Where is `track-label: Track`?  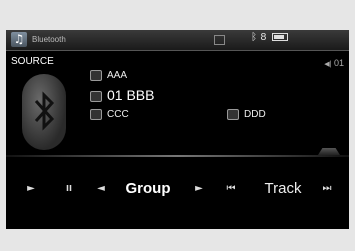
track-label: Track is located at coordinates (283, 188).